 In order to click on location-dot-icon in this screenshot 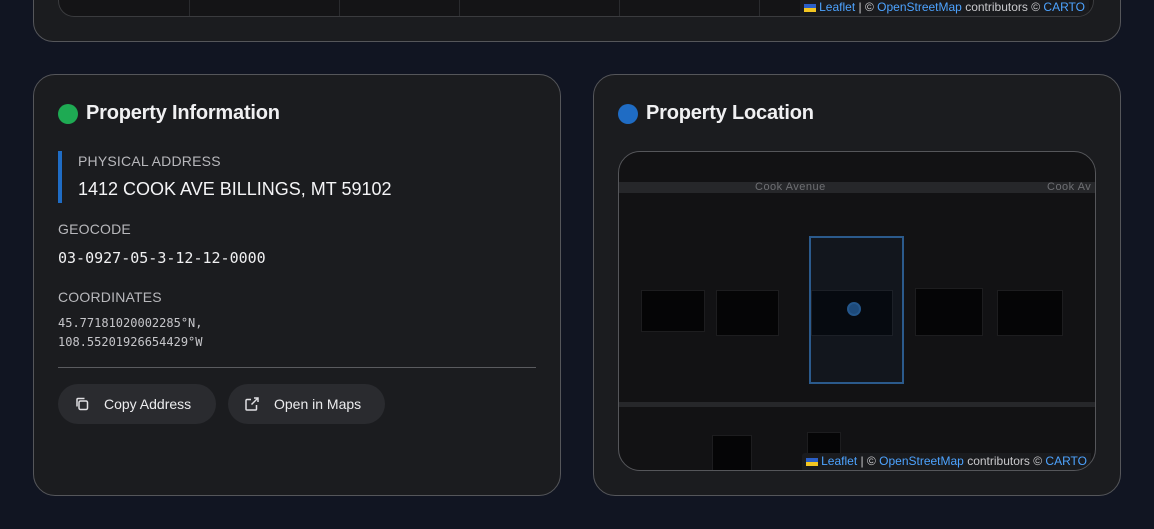, I will do `click(628, 113)`.